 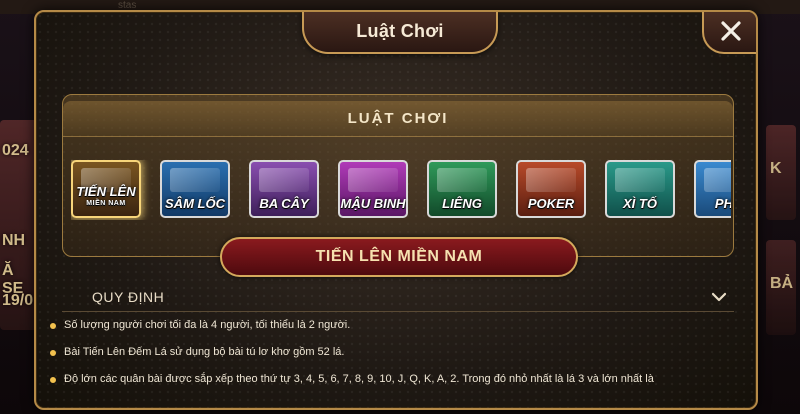 I want to click on game-label: PHỎ, so click(x=722, y=203).